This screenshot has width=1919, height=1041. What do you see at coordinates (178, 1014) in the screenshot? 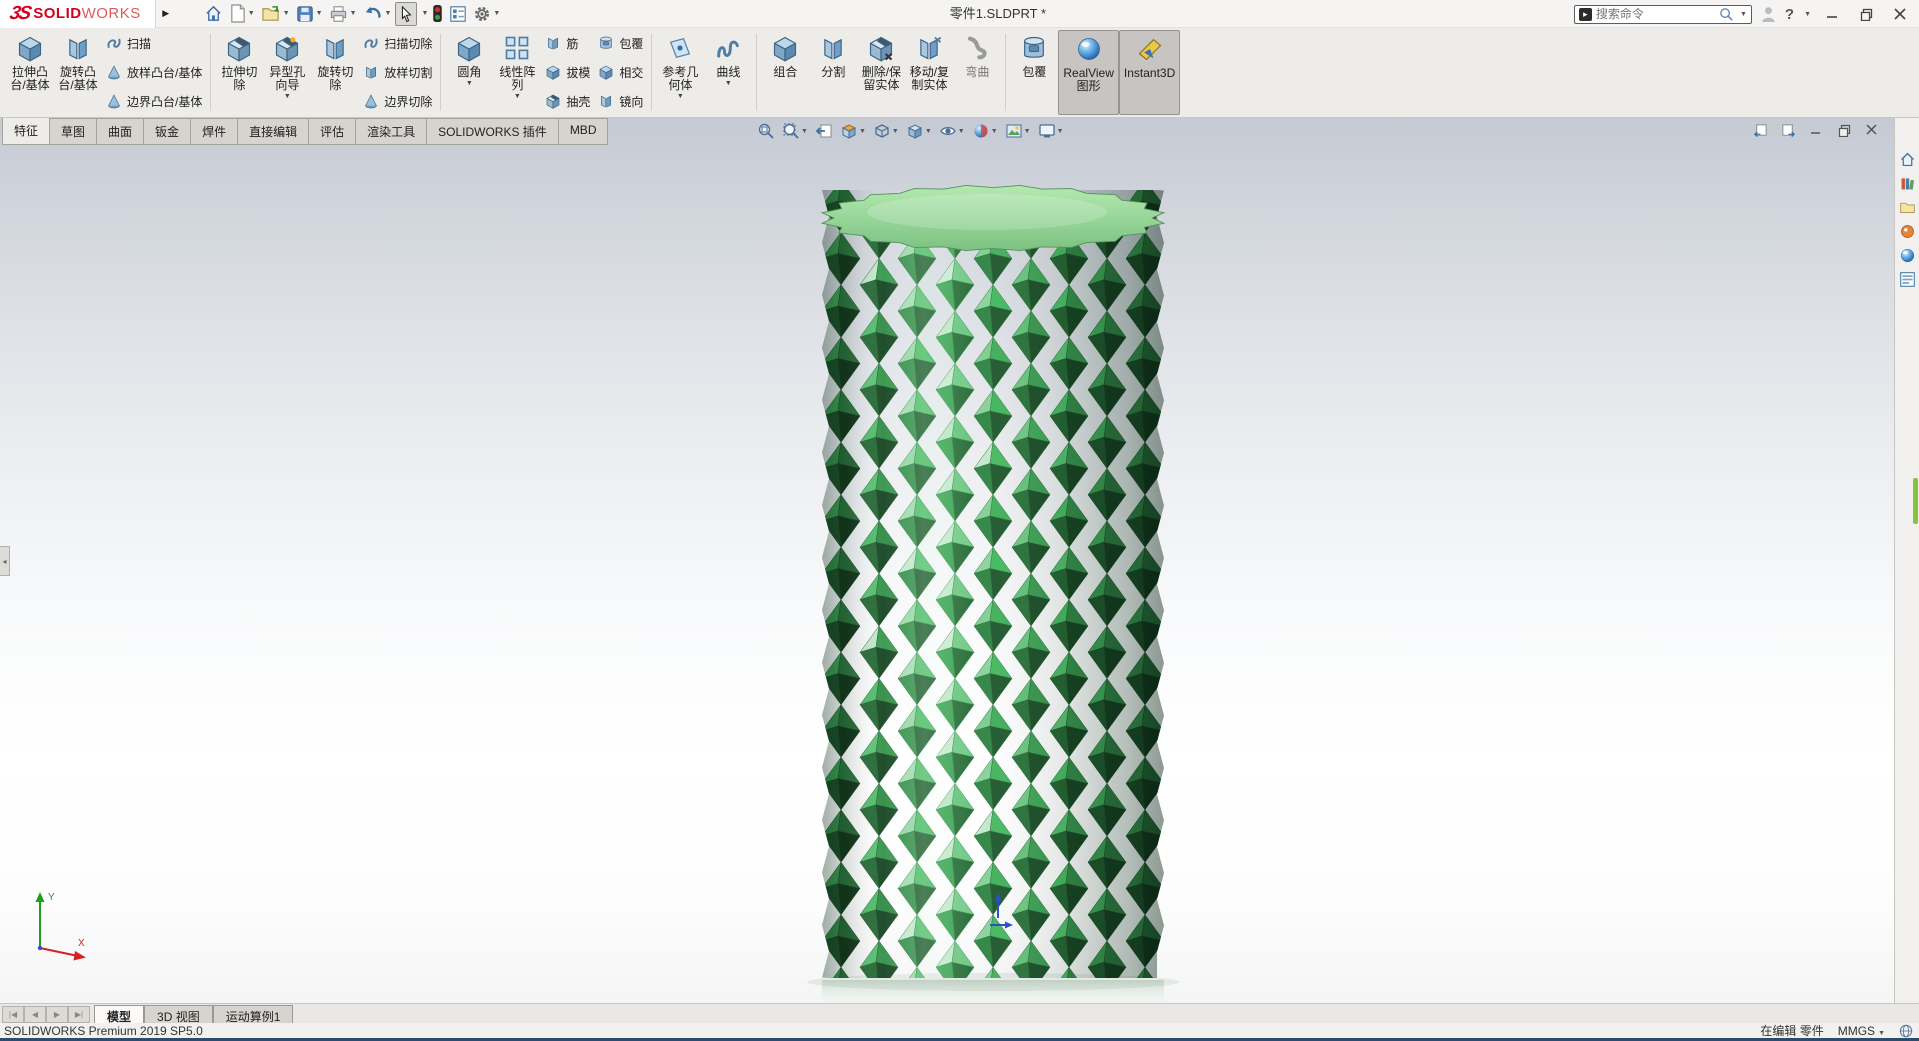
I see `tab-3d-views: 3D 视图` at bounding box center [178, 1014].